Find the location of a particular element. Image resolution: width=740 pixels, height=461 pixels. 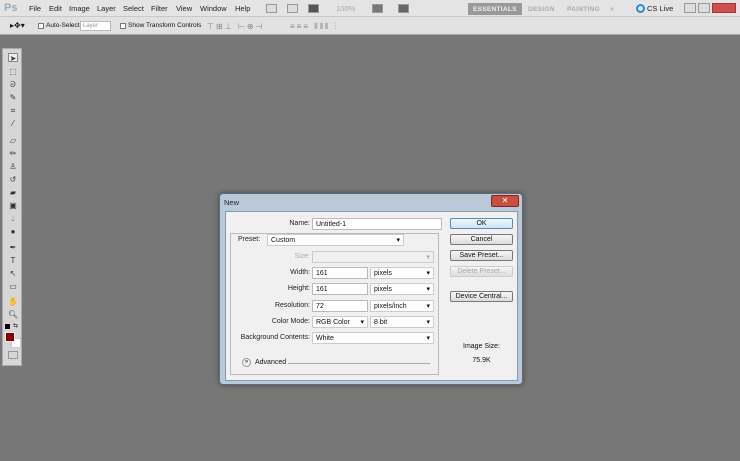

height-unit-dropdown: pixels is located at coordinates (402, 289).